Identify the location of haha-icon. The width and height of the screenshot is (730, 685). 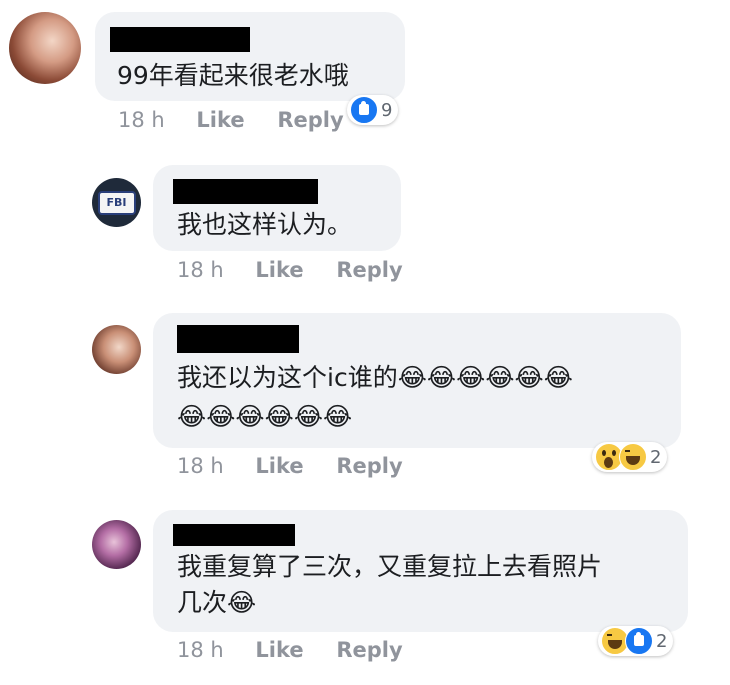
(633, 457).